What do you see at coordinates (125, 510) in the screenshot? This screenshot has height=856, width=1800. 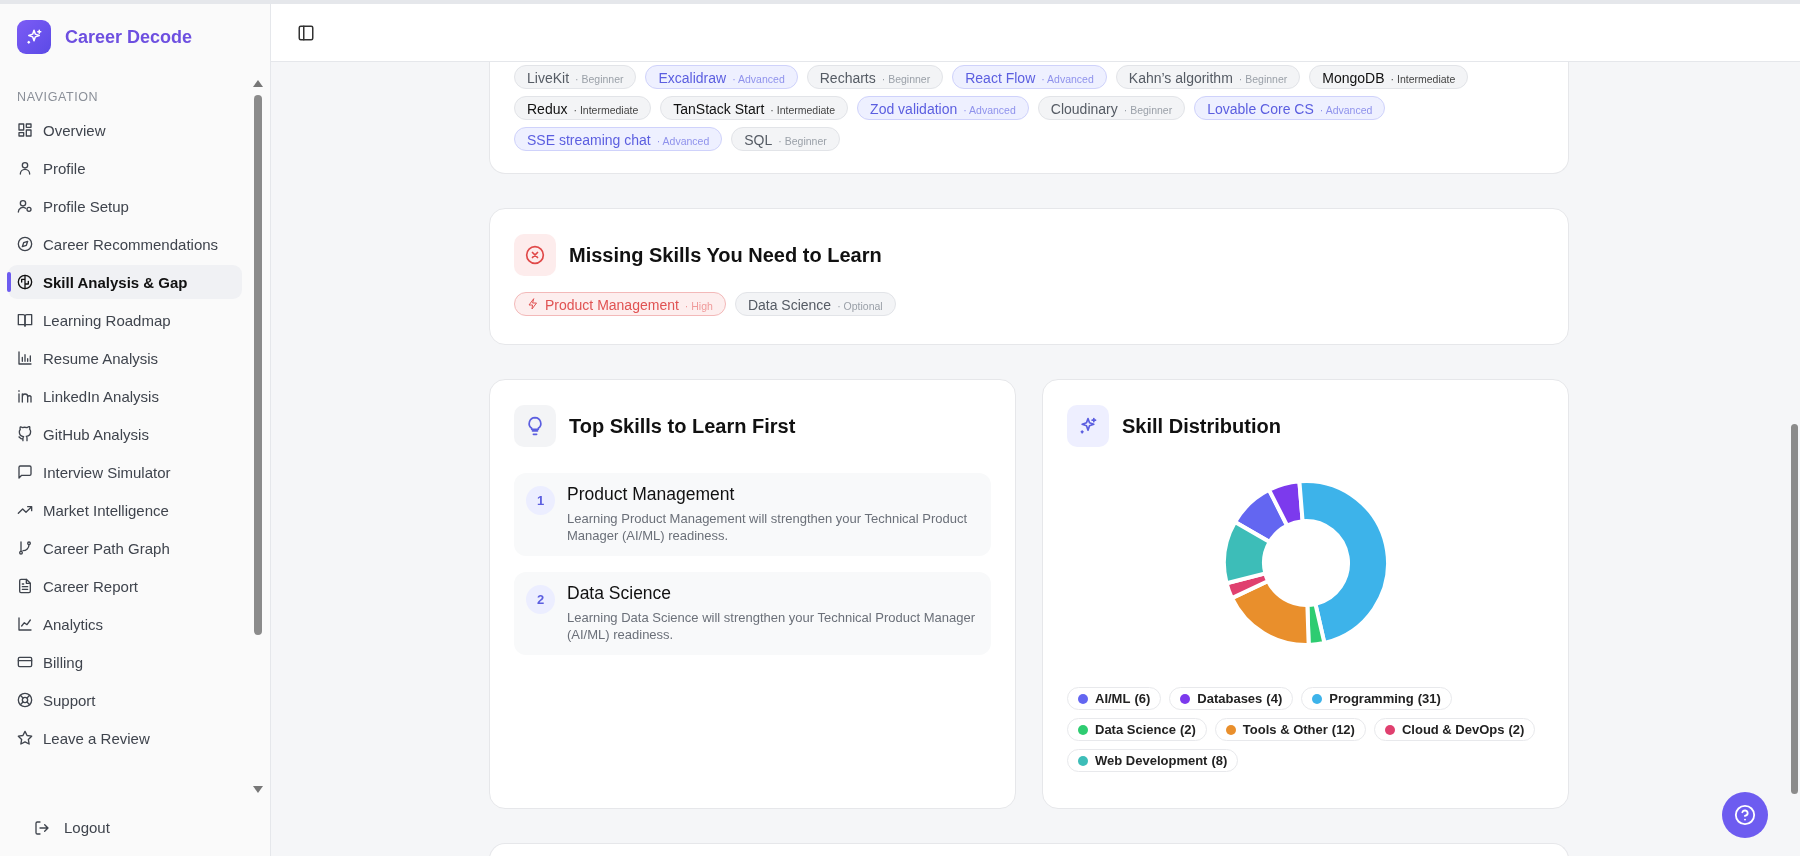 I see `nav-item: Market Intelligence` at bounding box center [125, 510].